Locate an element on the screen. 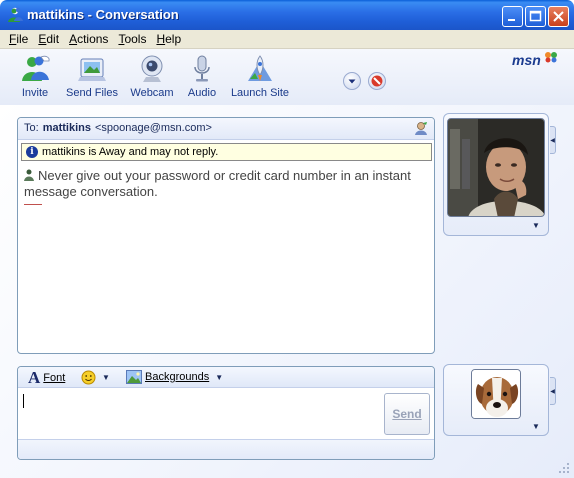  block-button is located at coordinates (377, 81).